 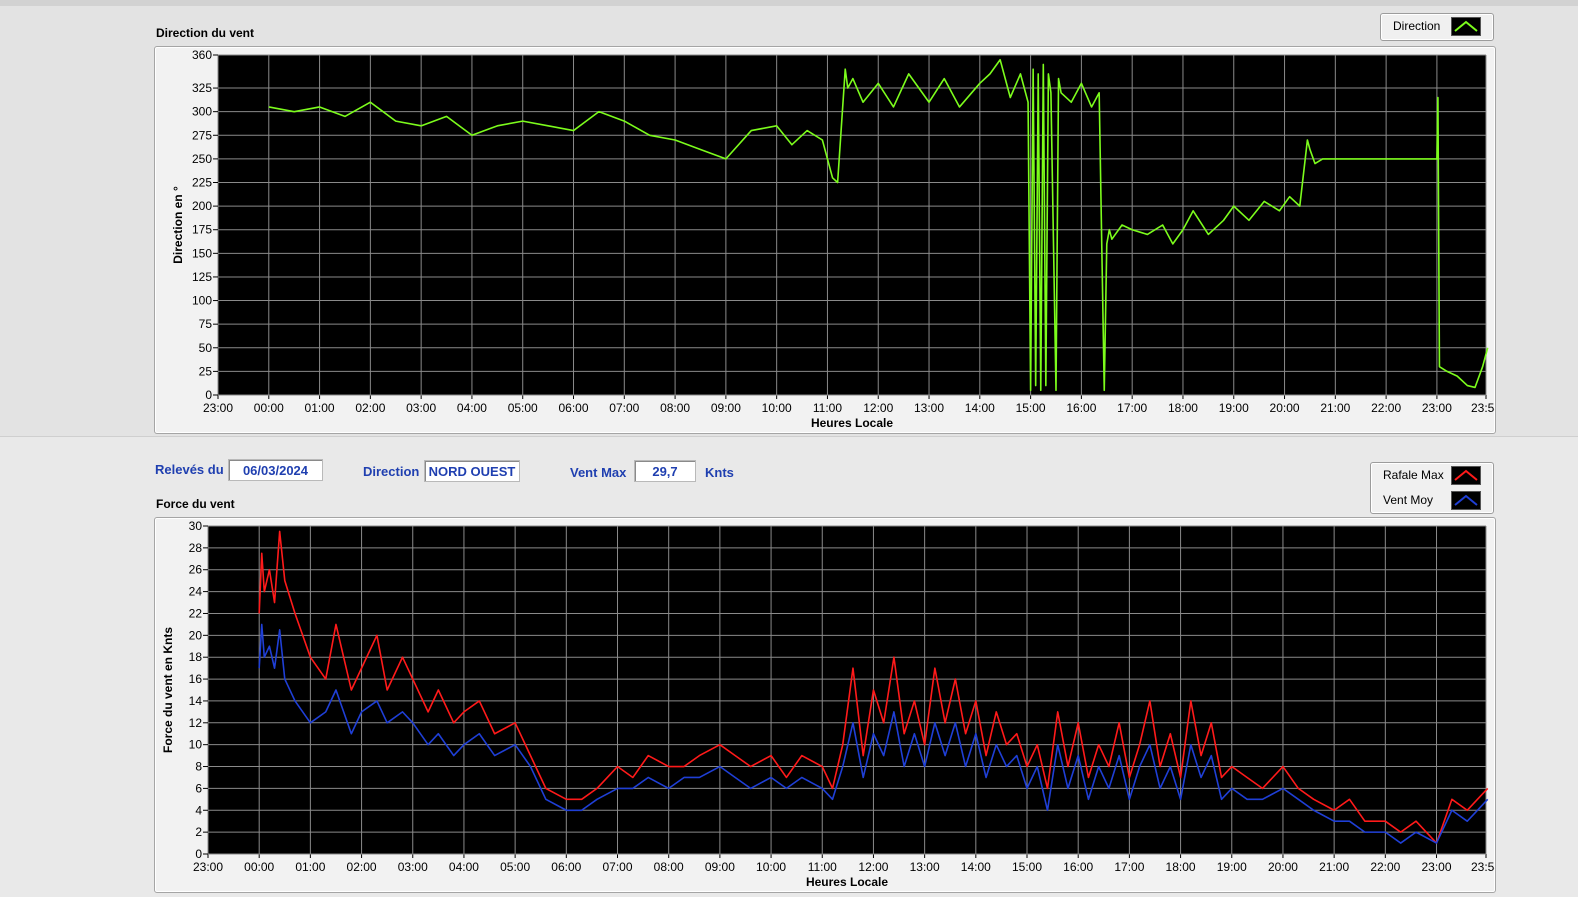 What do you see at coordinates (196, 592) in the screenshot?
I see `y-tick-label: 24` at bounding box center [196, 592].